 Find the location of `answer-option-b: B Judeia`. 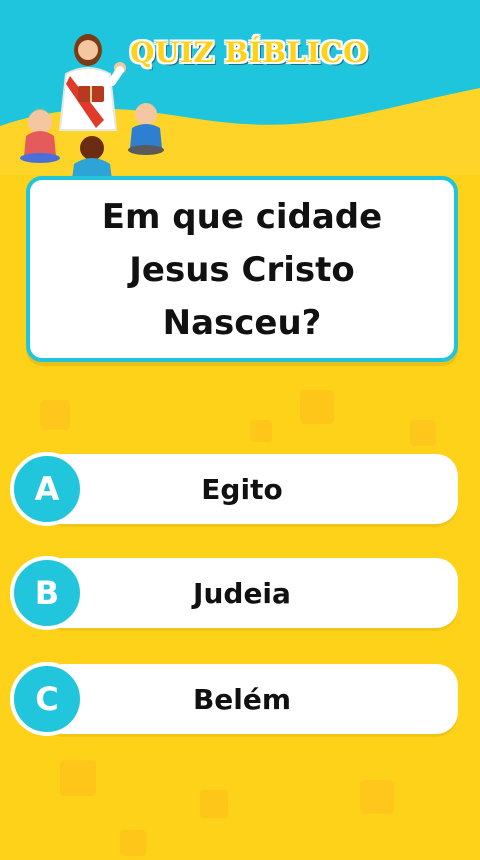

answer-option-b: B Judeia is located at coordinates (234, 594).